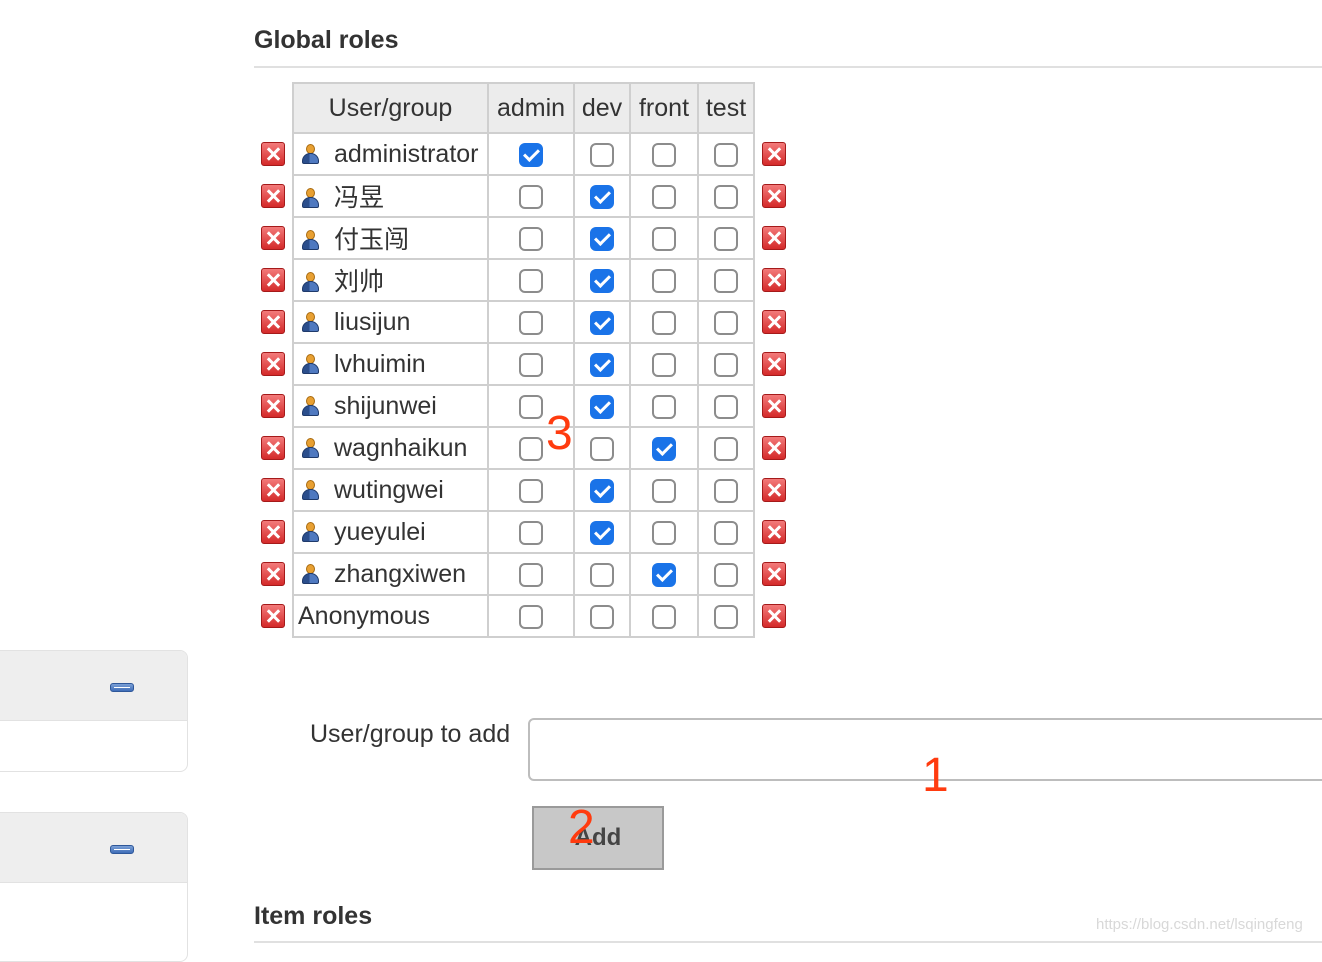 The width and height of the screenshot is (1322, 962). I want to click on user-group-cell: 付玉闯, so click(390, 238).